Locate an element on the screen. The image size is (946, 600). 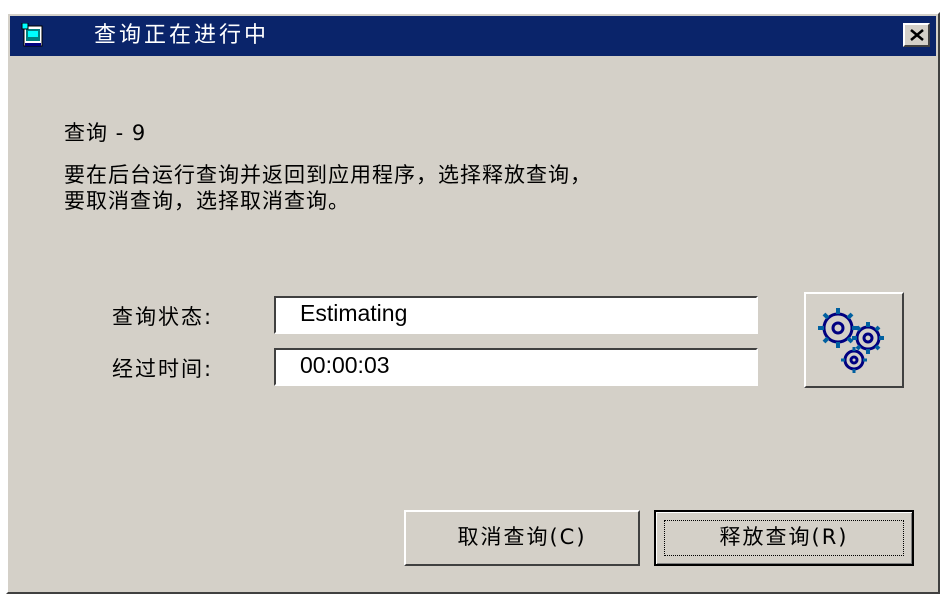
elapsed-time-label: 经过时间: is located at coordinates (163, 369).